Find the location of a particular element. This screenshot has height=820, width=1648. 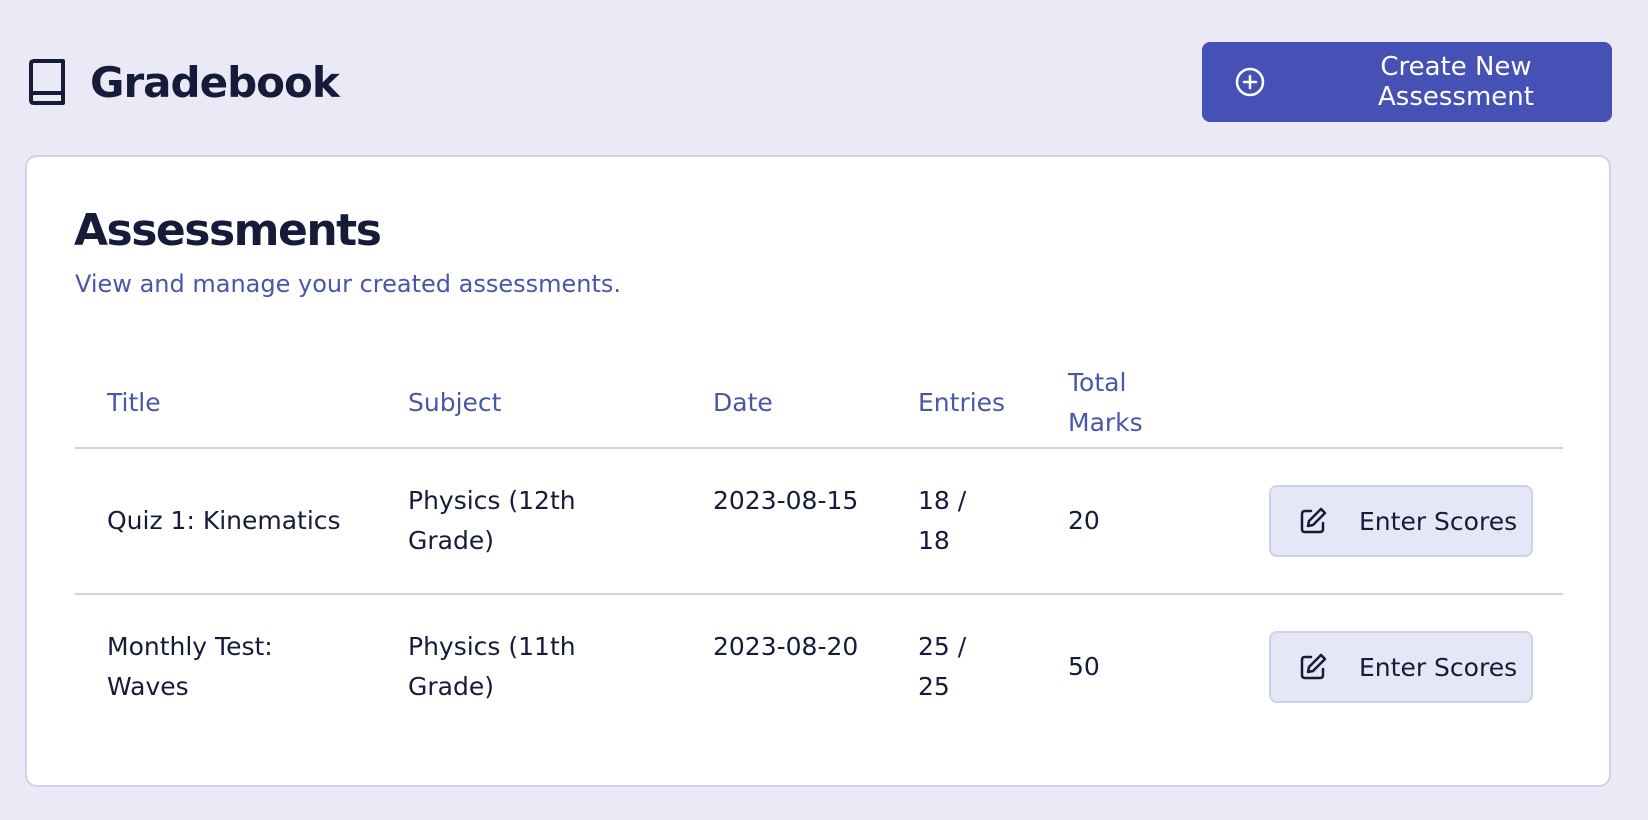

create-button-label: Create New Assessment is located at coordinates (1456, 82).